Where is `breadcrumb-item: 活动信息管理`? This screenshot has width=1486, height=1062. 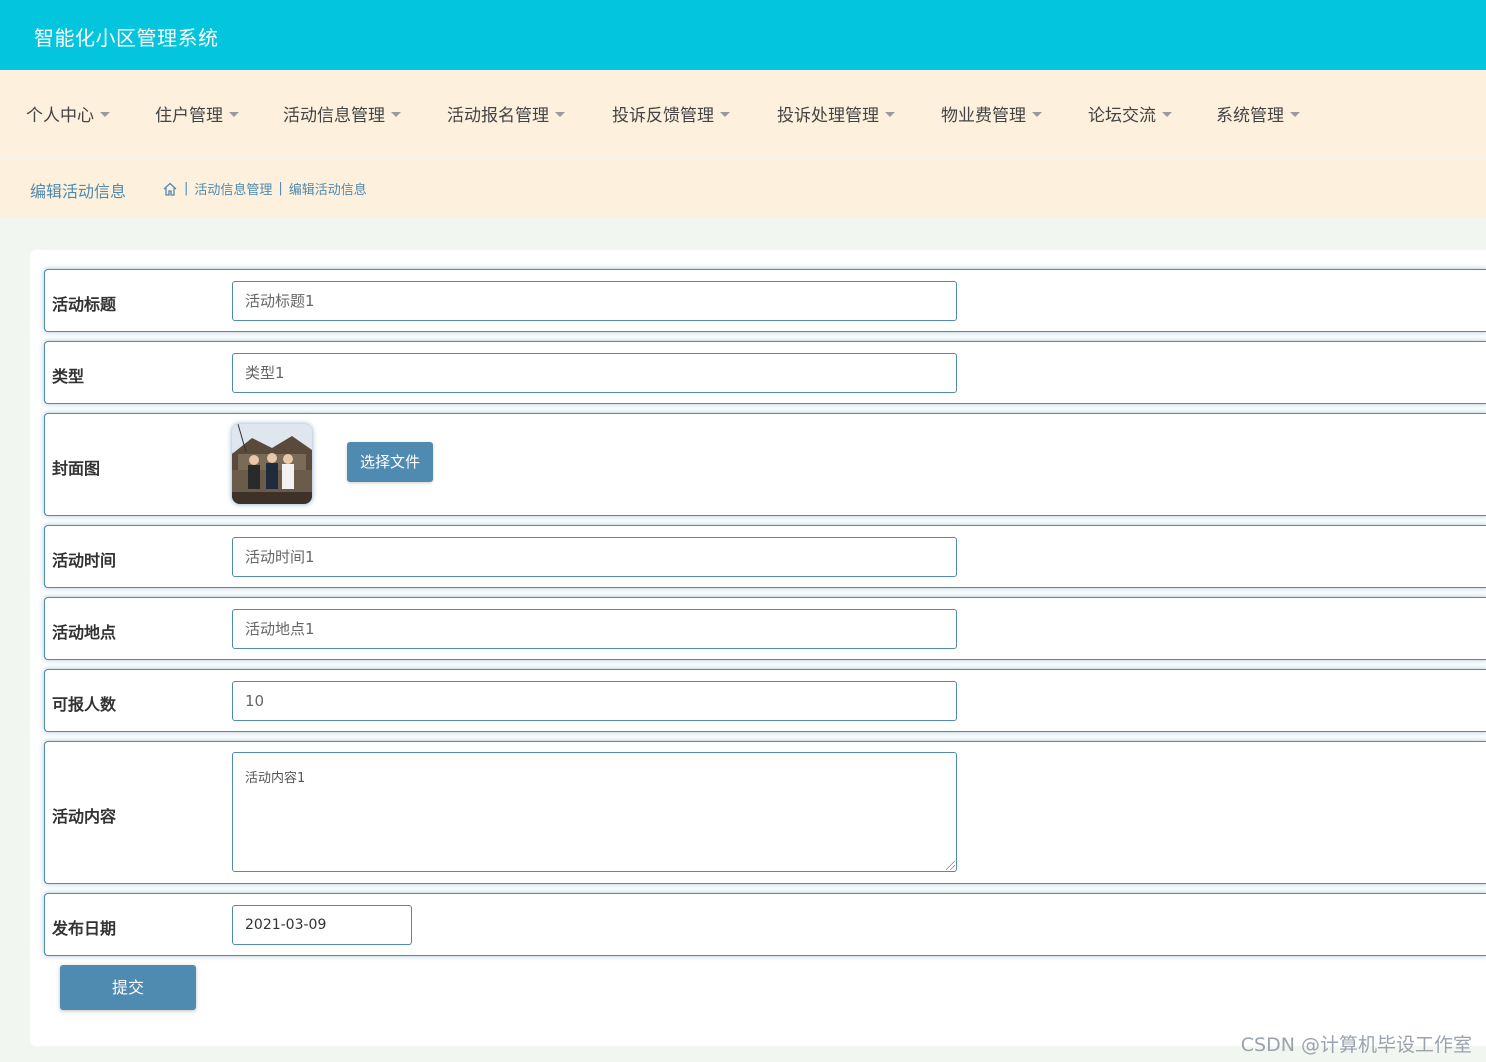 breadcrumb-item: 活动信息管理 is located at coordinates (233, 188).